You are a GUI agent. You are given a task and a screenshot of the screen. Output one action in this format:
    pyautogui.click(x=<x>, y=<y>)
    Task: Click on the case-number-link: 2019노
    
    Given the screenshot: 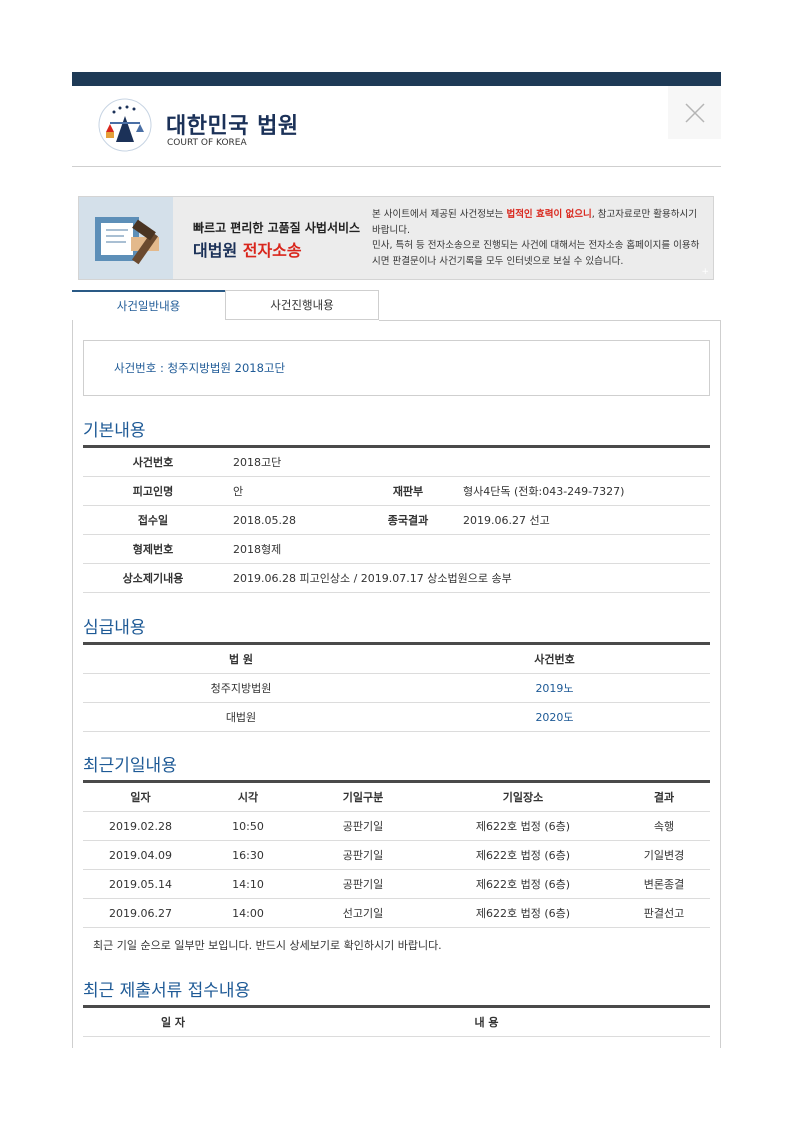 What is the action you would take?
    pyautogui.click(x=554, y=688)
    